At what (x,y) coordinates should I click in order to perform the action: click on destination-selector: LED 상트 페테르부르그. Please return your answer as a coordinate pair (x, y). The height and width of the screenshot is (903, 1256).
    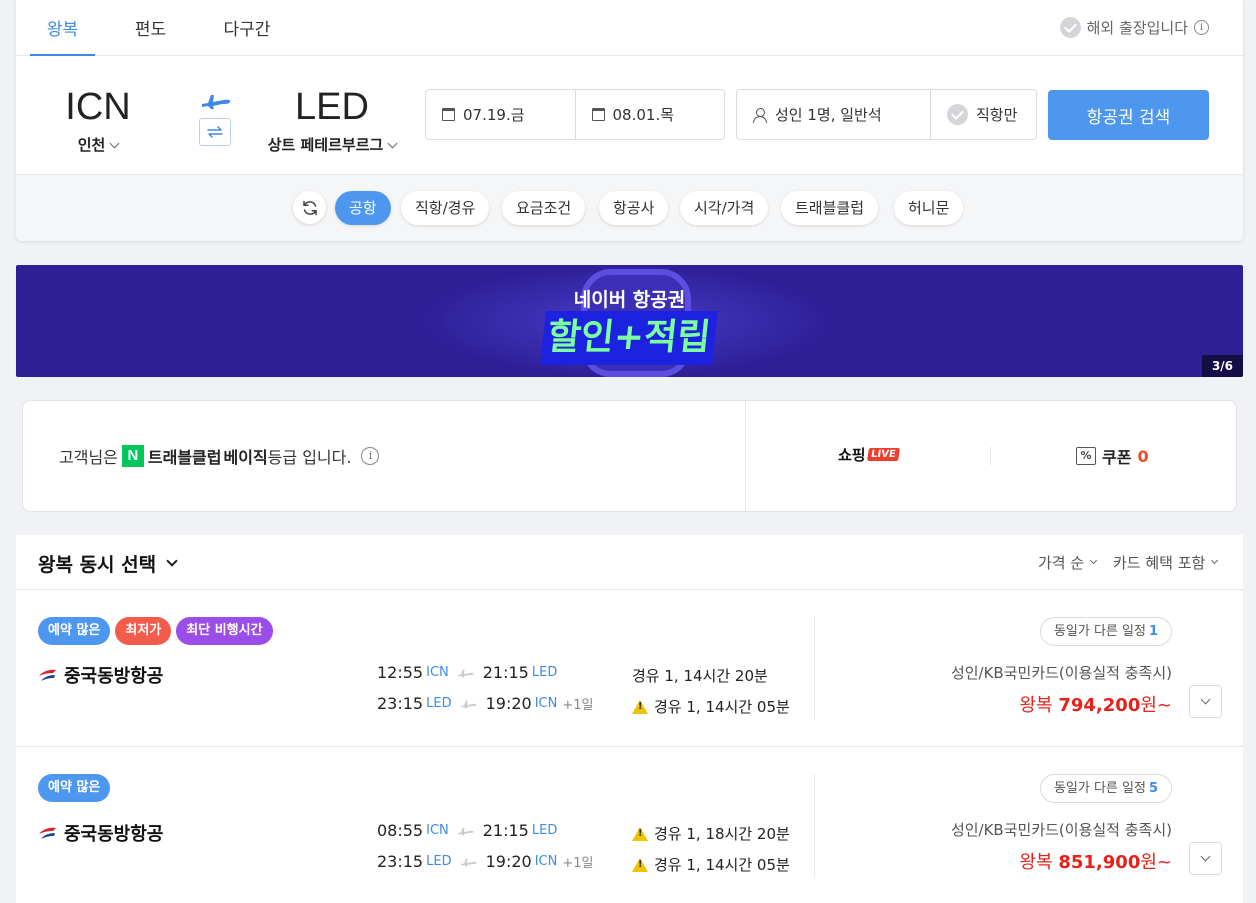
    Looking at the image, I should click on (332, 119).